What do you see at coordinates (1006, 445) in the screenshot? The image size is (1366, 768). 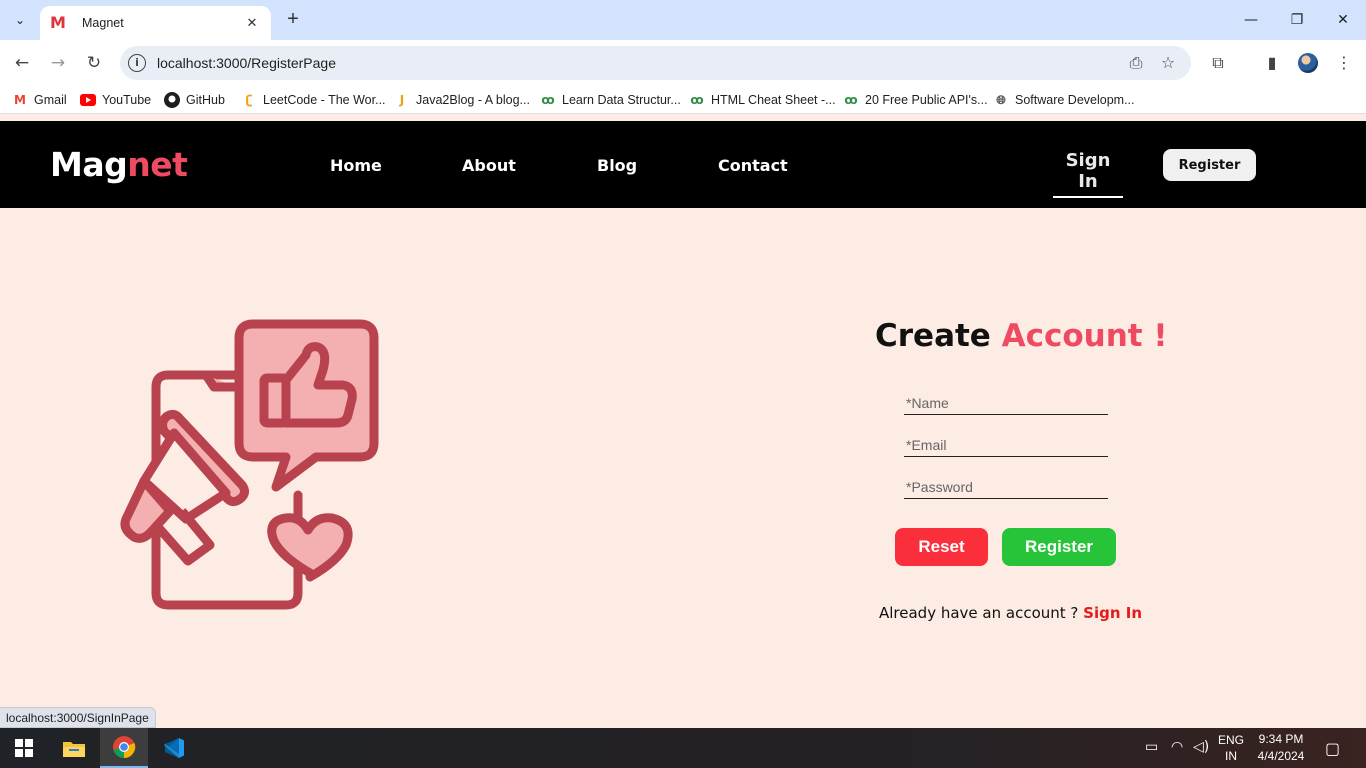 I see `email-field` at bounding box center [1006, 445].